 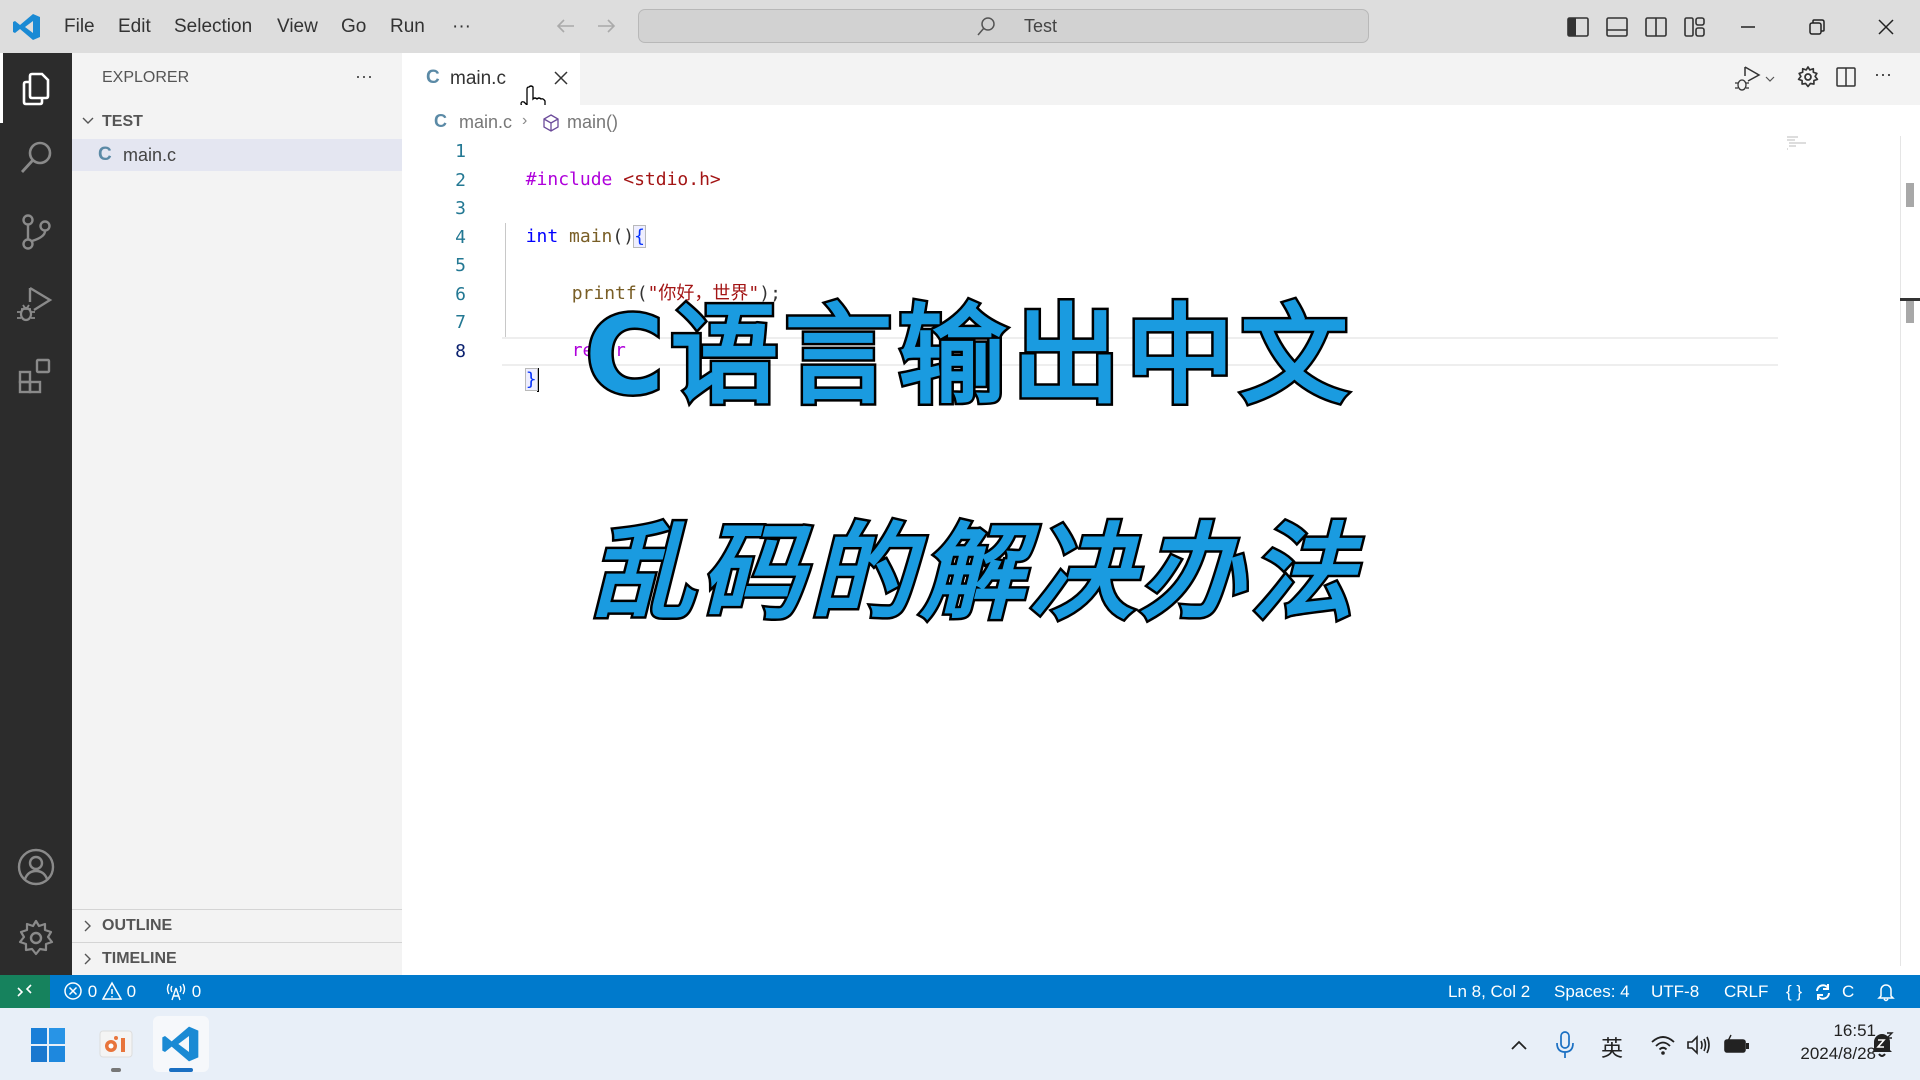 What do you see at coordinates (623, 179) in the screenshot?
I see `code-line-1: #include <stdio.h>` at bounding box center [623, 179].